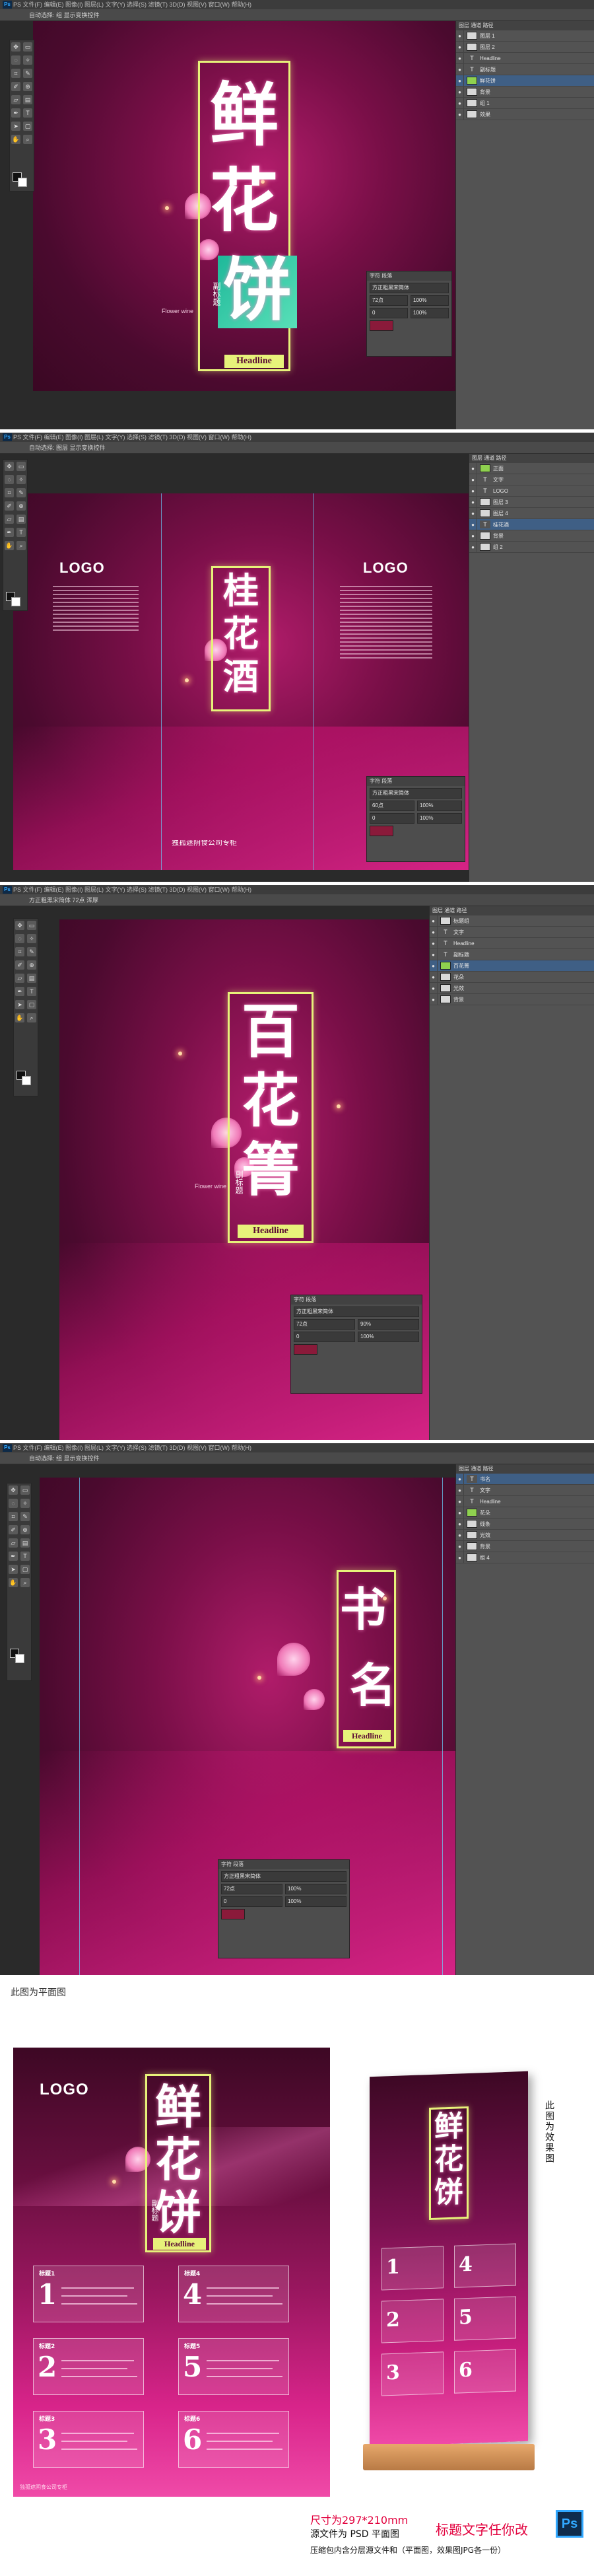 This screenshot has height=2576, width=594. What do you see at coordinates (415, 819) in the screenshot?
I see `character-panel: 字符 段落 方正粗黑宋简体 60点 100% 0 100%` at bounding box center [415, 819].